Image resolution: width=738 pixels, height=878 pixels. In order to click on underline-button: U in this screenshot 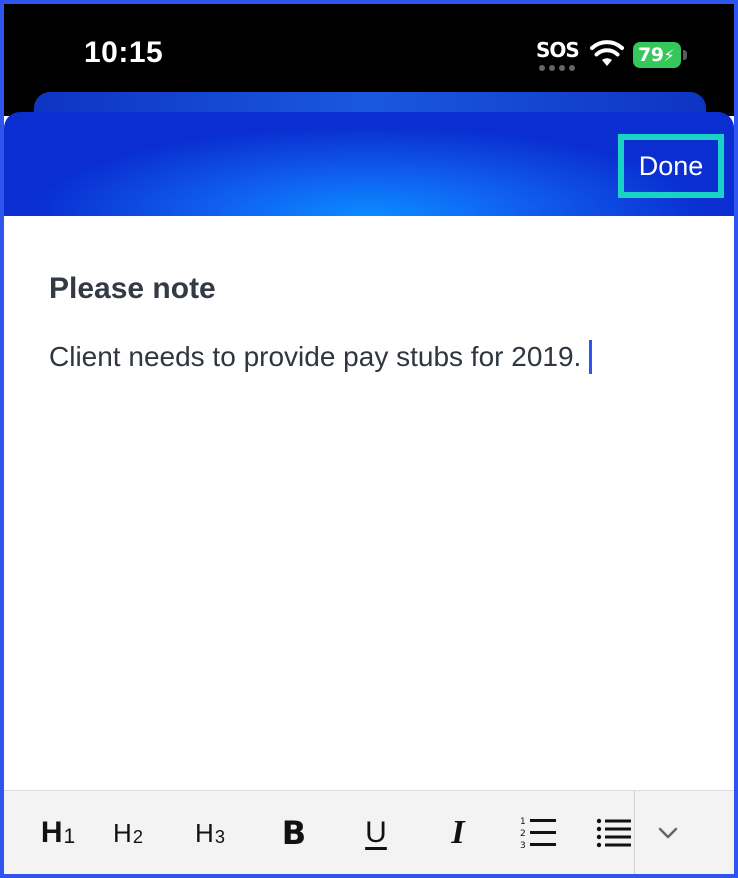, I will do `click(376, 833)`.